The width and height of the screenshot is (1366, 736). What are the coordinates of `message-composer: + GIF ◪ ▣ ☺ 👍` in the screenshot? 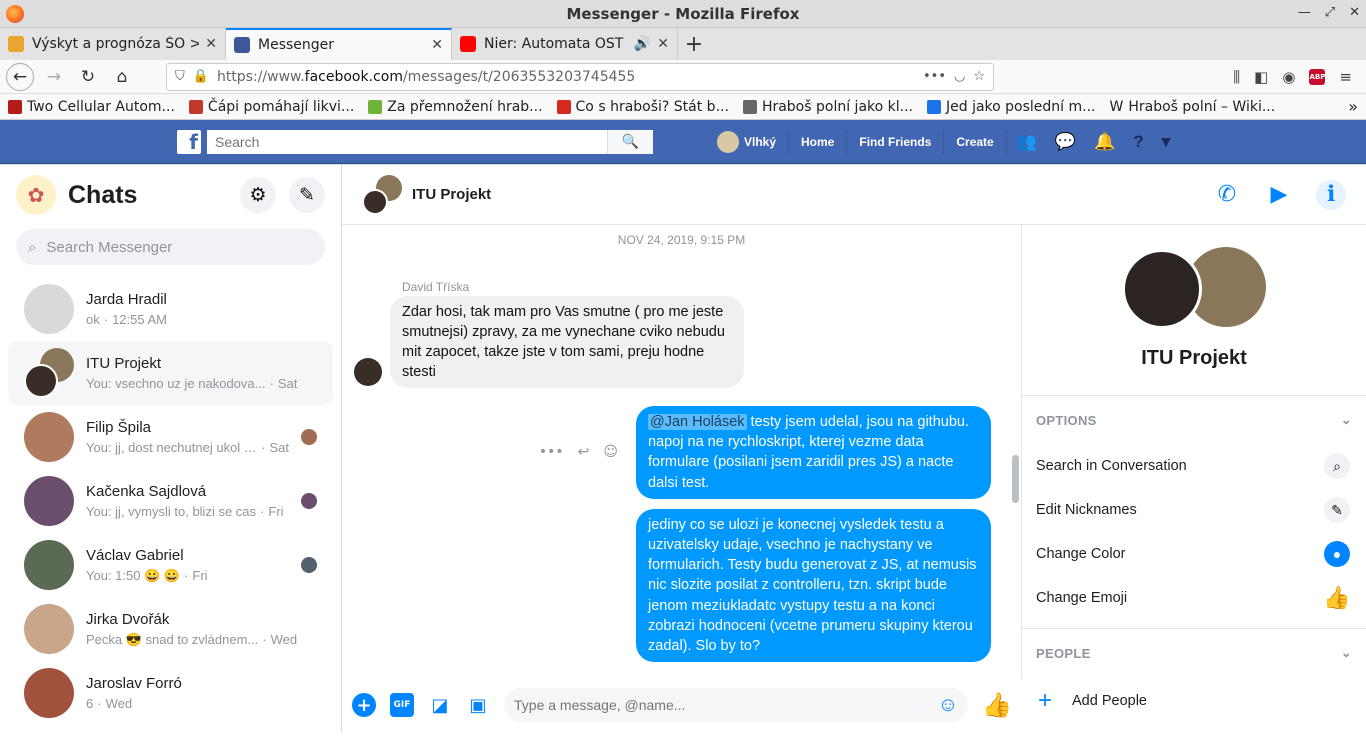 It's located at (682, 705).